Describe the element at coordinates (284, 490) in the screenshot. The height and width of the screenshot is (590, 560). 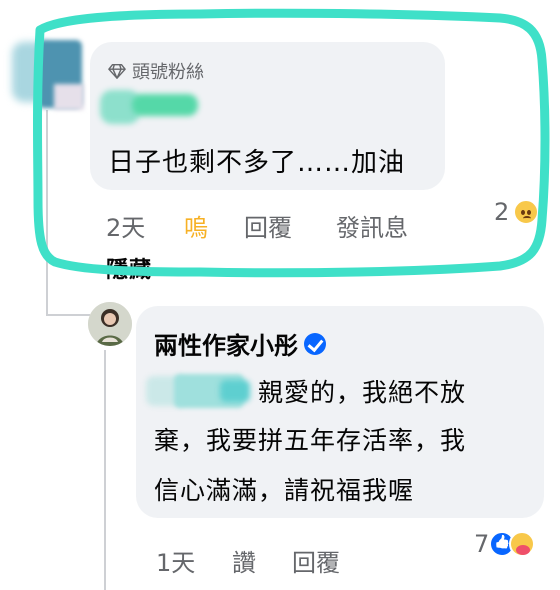
I see `reply-text-line-3: 信心滿滿，請祝福我喔` at that location.